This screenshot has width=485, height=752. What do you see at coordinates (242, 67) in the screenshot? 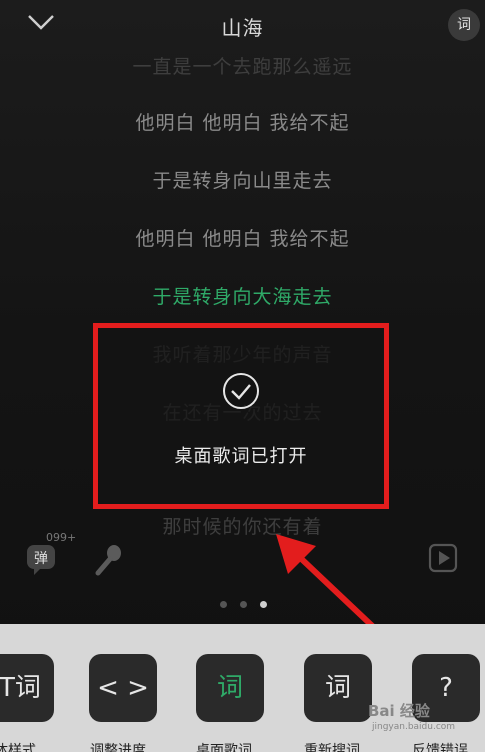
I see `lyric-line: 一直是一个去跑那么遥远` at bounding box center [242, 67].